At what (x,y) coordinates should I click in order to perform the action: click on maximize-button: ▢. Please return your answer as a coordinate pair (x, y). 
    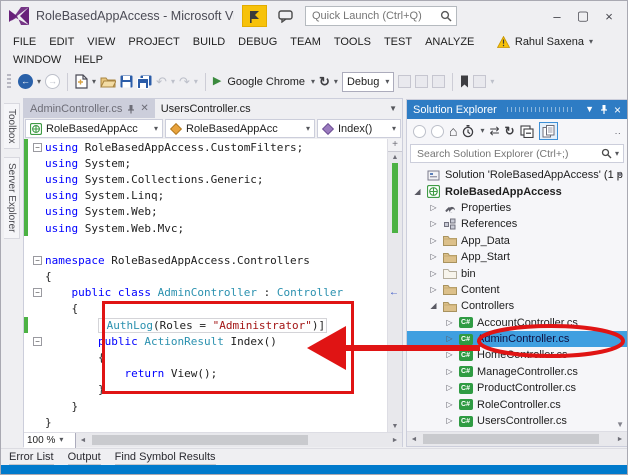
    Looking at the image, I should click on (583, 16).